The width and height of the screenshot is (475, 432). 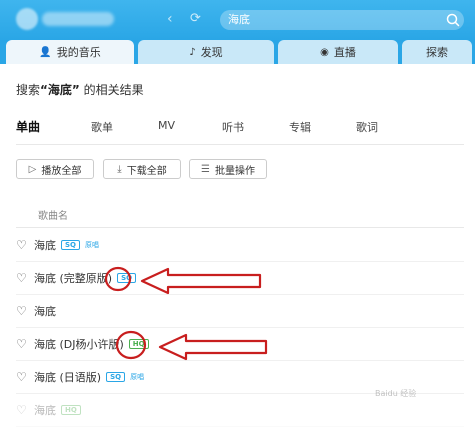 What do you see at coordinates (453, 20) in the screenshot?
I see `search-icon` at bounding box center [453, 20].